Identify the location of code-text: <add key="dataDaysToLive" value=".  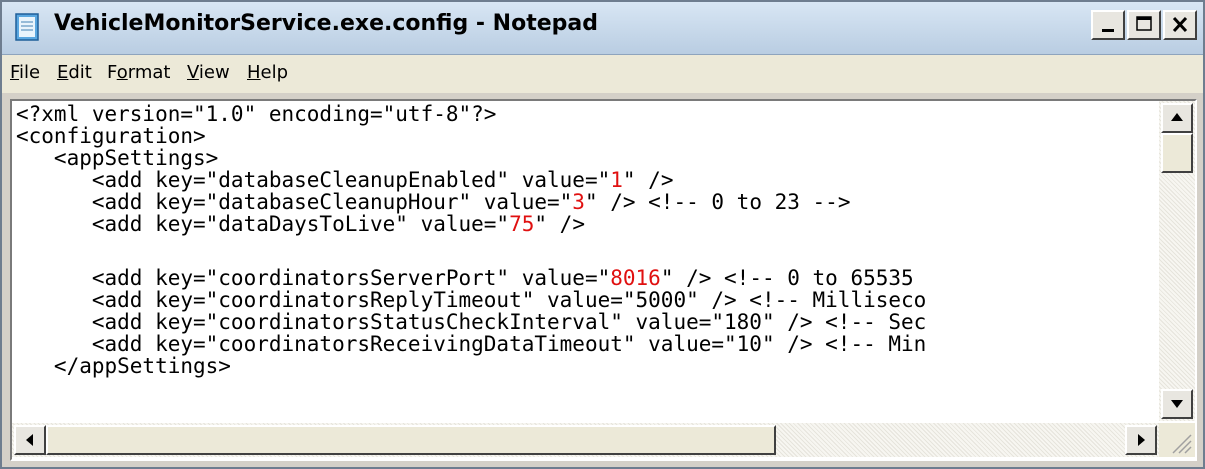
(263, 224).